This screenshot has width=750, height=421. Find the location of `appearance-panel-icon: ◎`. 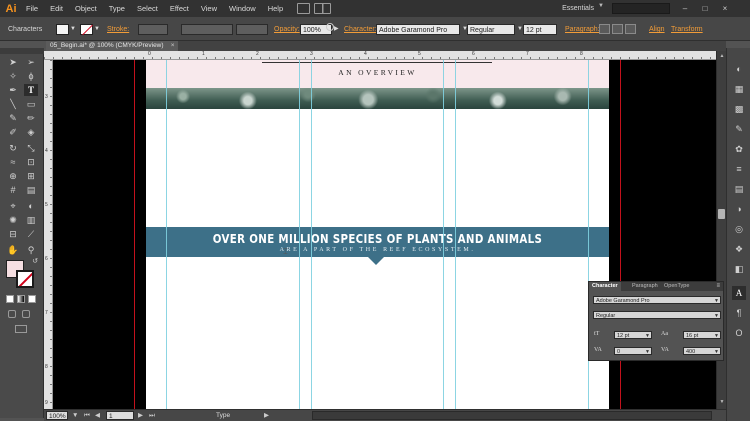

appearance-panel-icon: ◎ is located at coordinates (739, 229).